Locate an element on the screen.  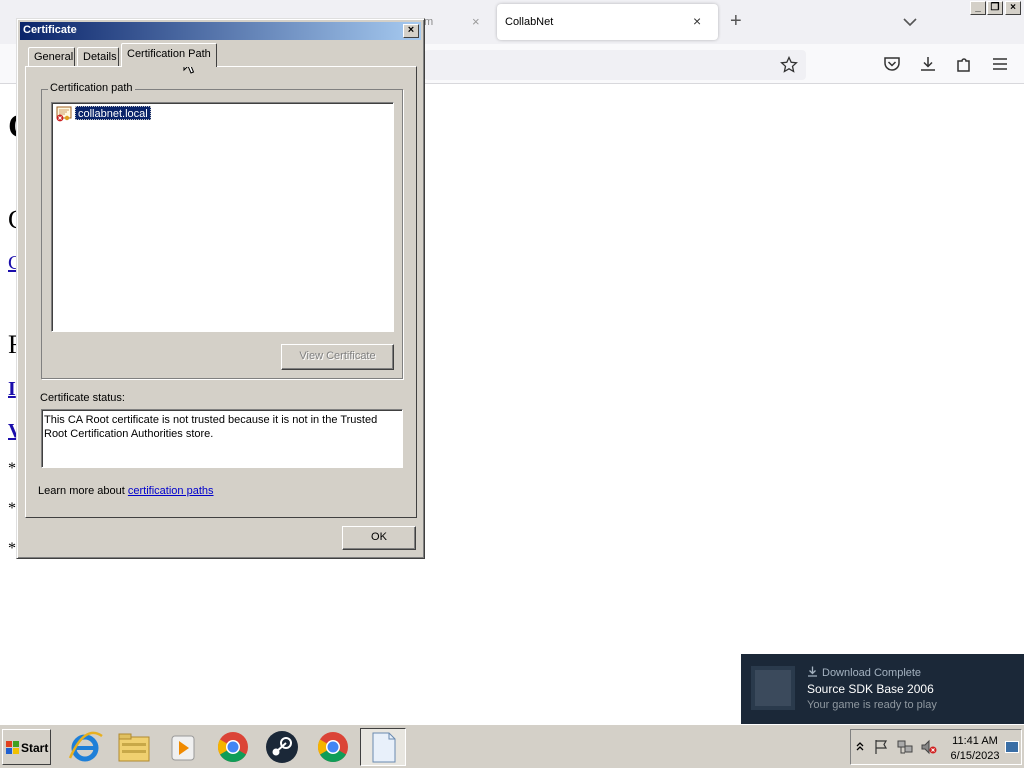
taskbar-app-chrome is located at coordinates (233, 747).